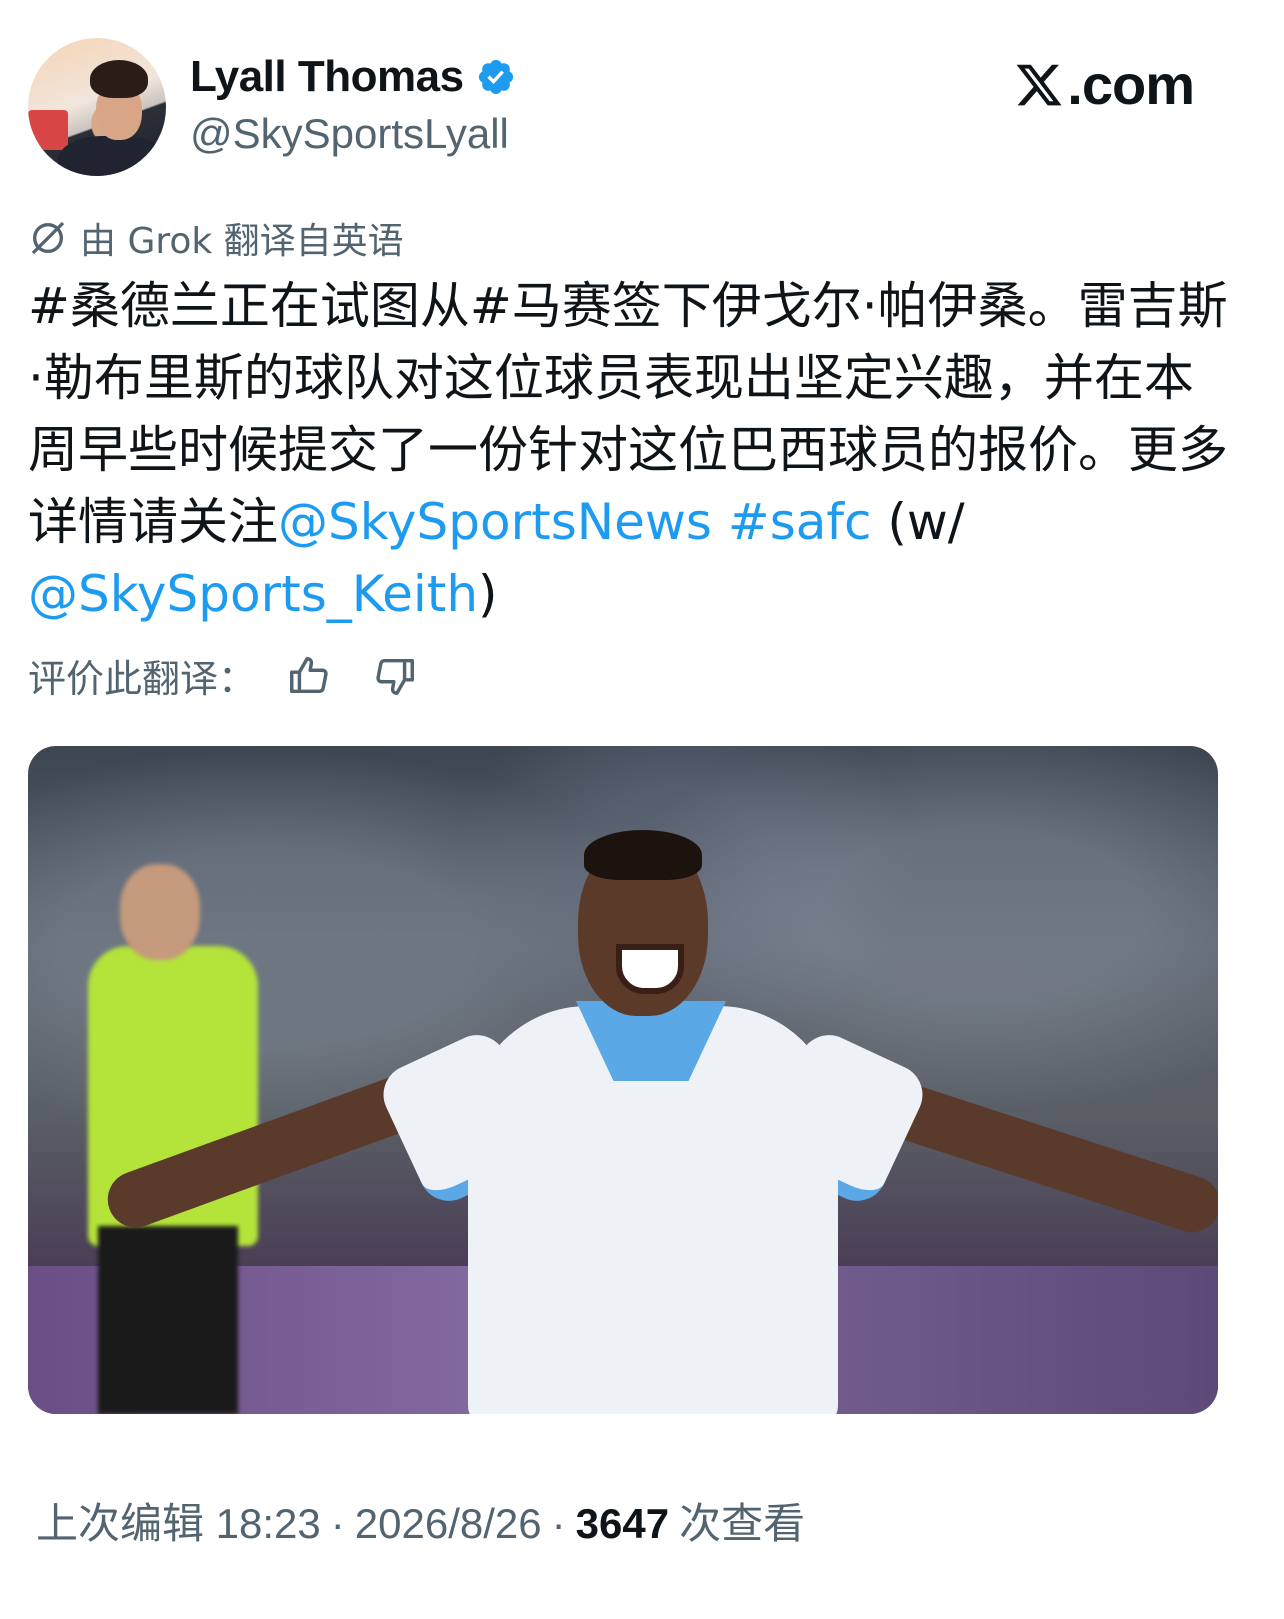  I want to click on rate-translation: 评价此翻译：, so click(223, 675).